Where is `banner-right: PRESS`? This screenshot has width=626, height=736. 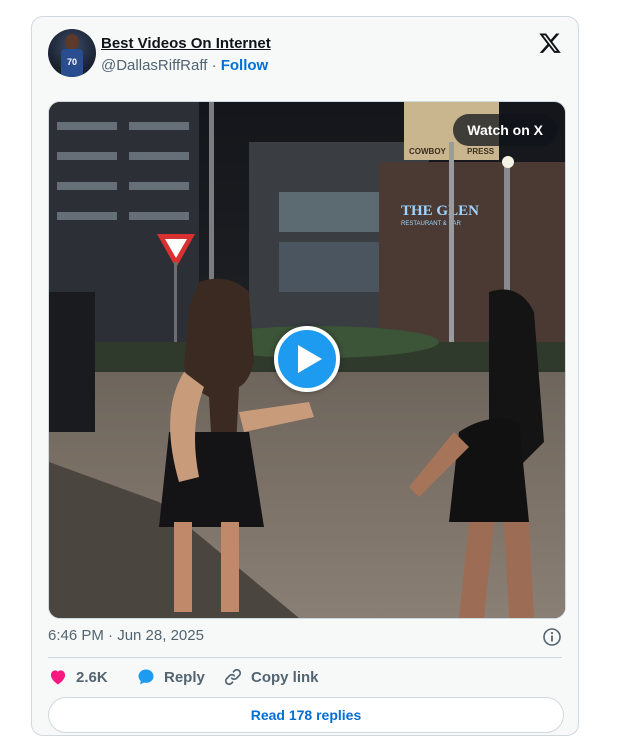 banner-right: PRESS is located at coordinates (481, 151).